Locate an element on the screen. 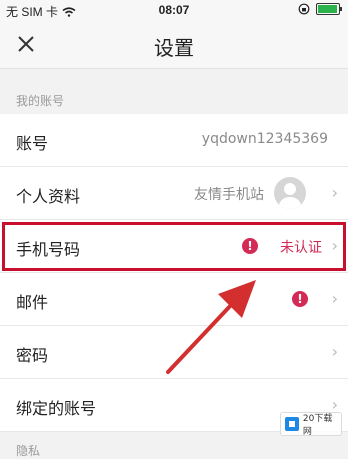 Image resolution: width=348 pixels, height=459 pixels. watermark-logo: 20下载网 is located at coordinates (311, 424).